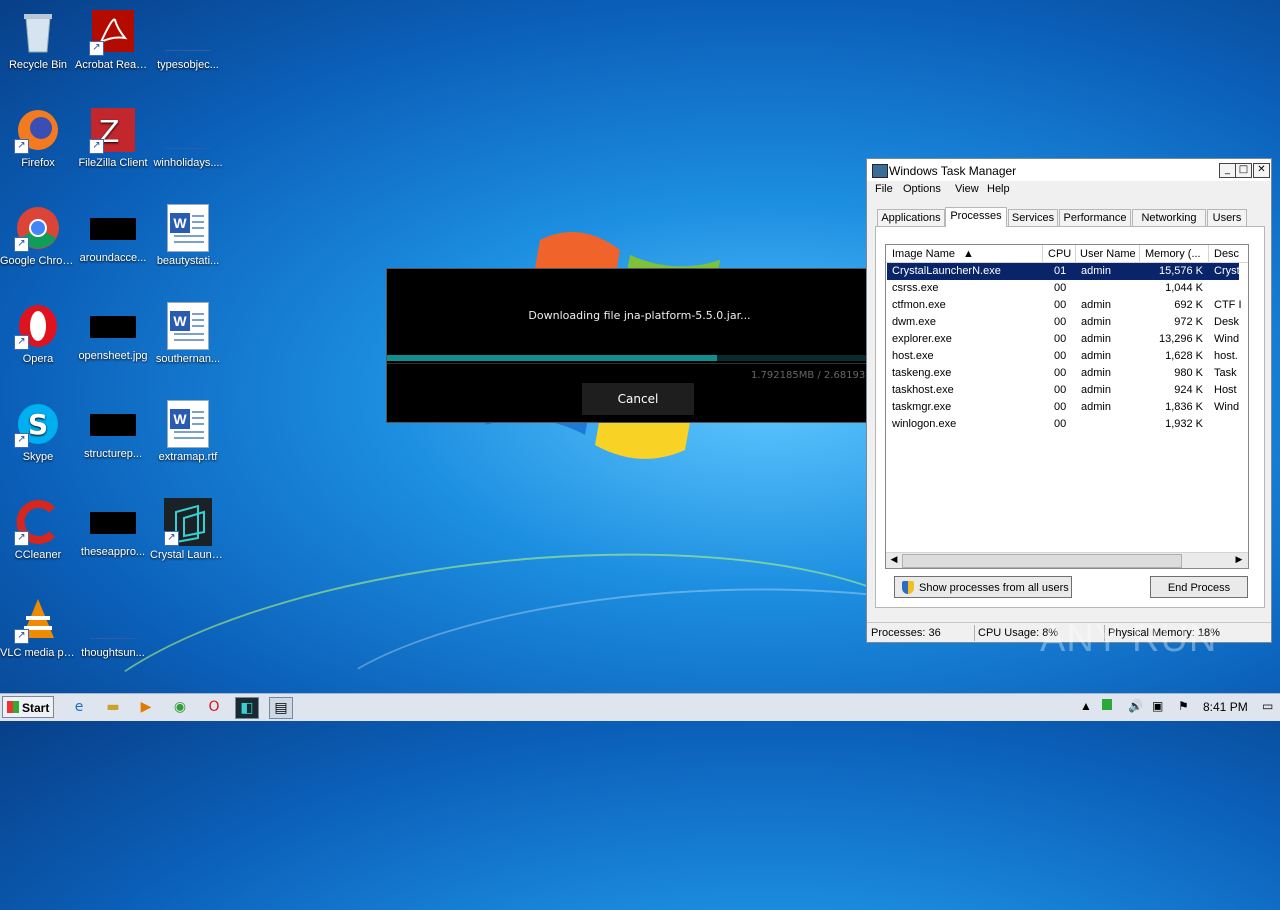 The image size is (1280, 910). Describe the element at coordinates (38, 40) in the screenshot. I see `desktop-icon: Recycle Bin` at that location.